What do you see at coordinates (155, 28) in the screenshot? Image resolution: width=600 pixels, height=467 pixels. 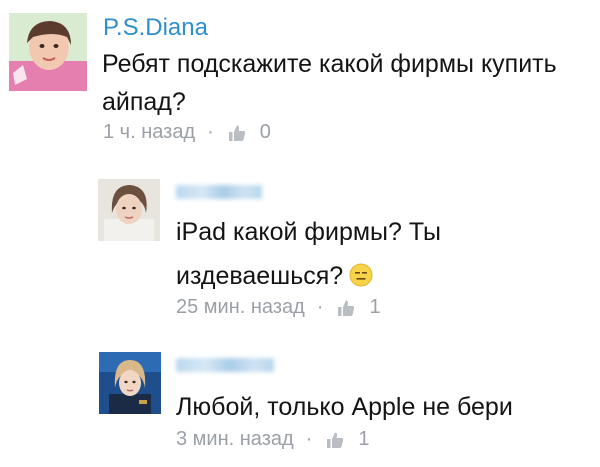 I see `comment-author-link: P.S.Diana` at bounding box center [155, 28].